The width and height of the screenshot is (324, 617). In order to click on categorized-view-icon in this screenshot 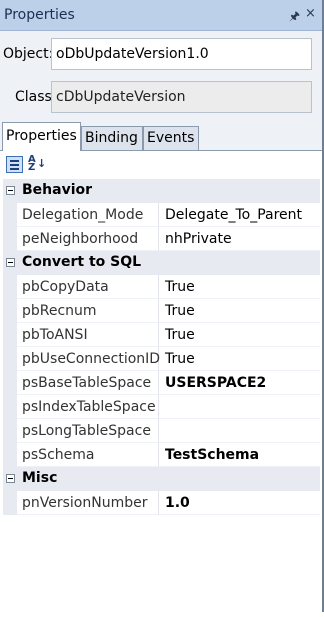, I will do `click(14, 164)`.